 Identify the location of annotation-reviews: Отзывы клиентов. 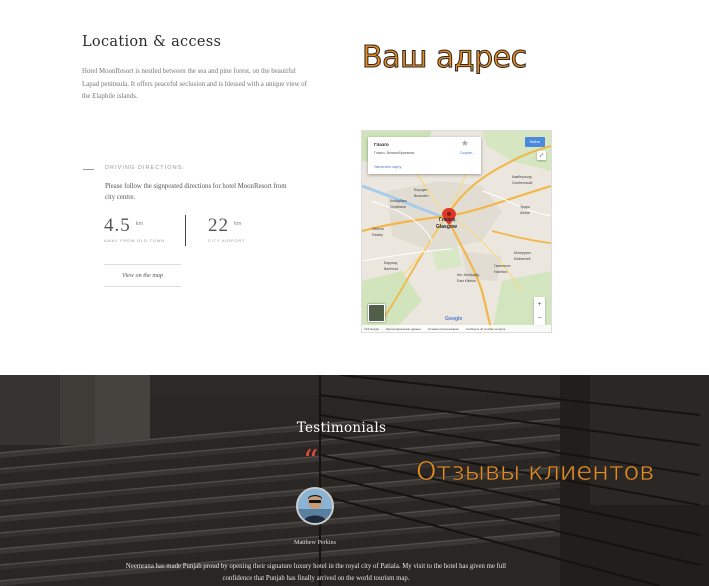
(535, 472).